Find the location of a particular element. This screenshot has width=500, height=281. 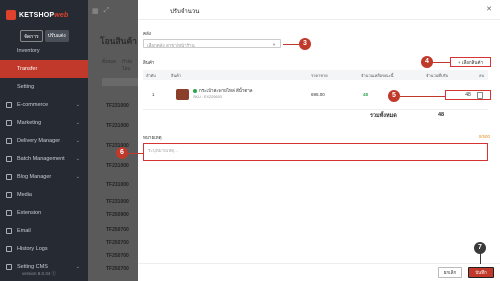

product-sku: SKU : EX220693 is located at coordinates (207, 97).